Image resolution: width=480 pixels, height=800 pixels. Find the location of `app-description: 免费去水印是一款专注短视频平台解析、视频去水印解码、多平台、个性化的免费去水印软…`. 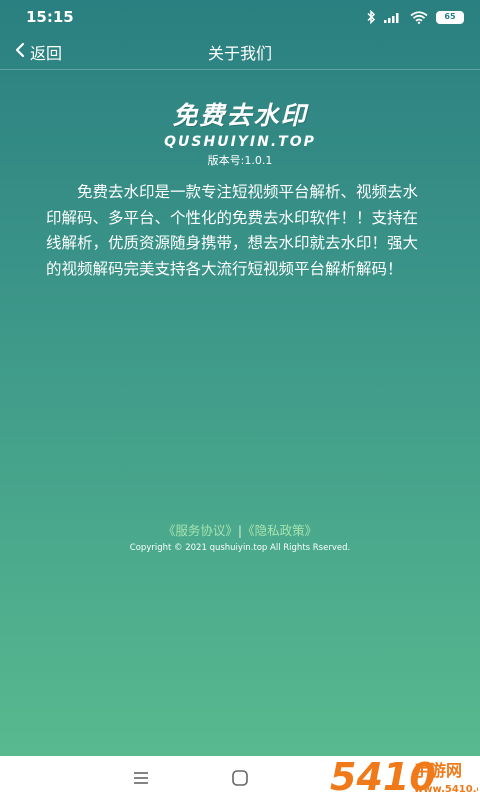

app-description: 免费去水印是一款专注短视频平台解析、视频去水印解码、多平台、个性化的免费去水印软… is located at coordinates (232, 230).